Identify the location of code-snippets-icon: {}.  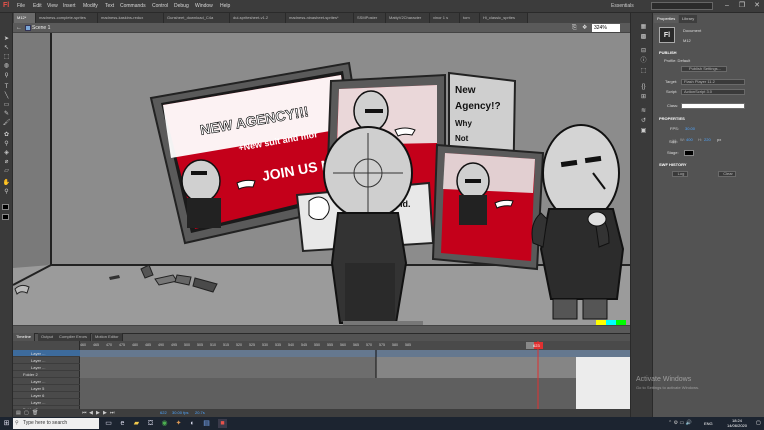
(643, 87).